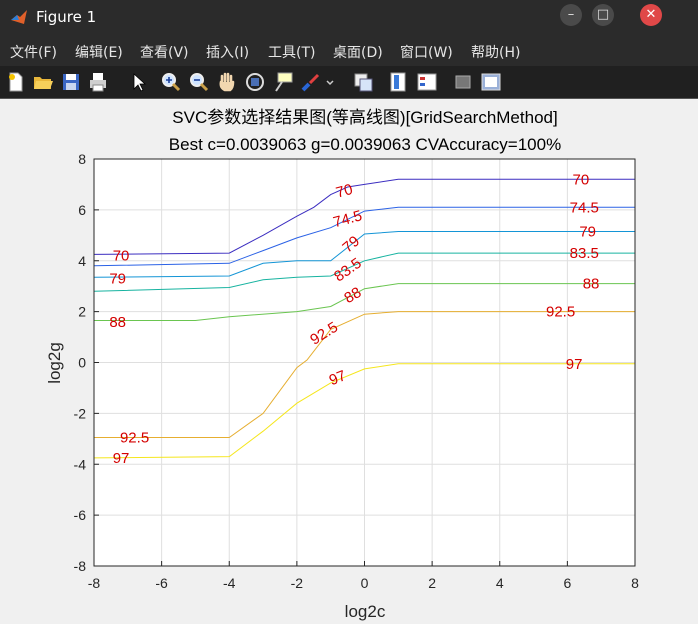 The height and width of the screenshot is (624, 698). I want to click on y-tick-label: 6, so click(82, 210).